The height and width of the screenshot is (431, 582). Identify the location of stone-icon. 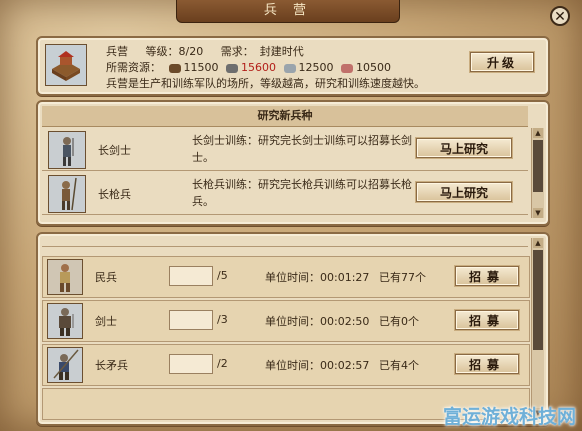
(232, 68).